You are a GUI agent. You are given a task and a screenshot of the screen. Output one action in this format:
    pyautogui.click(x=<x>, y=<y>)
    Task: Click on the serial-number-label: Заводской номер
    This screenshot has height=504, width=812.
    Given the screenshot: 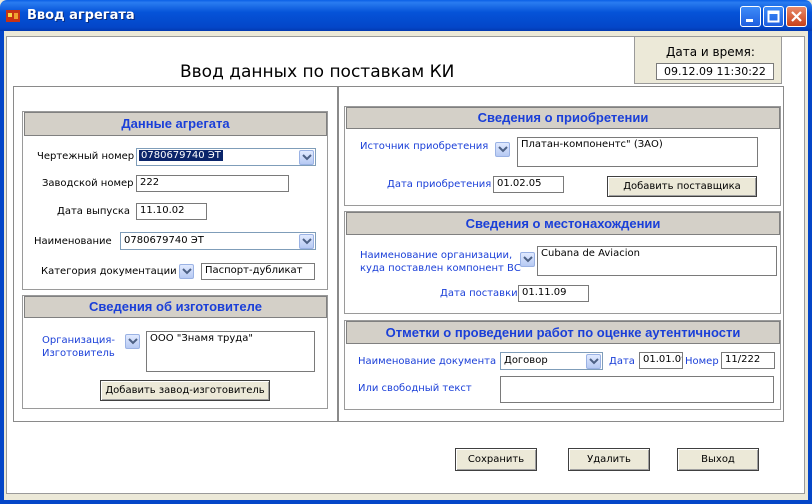 What is the action you would take?
    pyautogui.click(x=88, y=183)
    